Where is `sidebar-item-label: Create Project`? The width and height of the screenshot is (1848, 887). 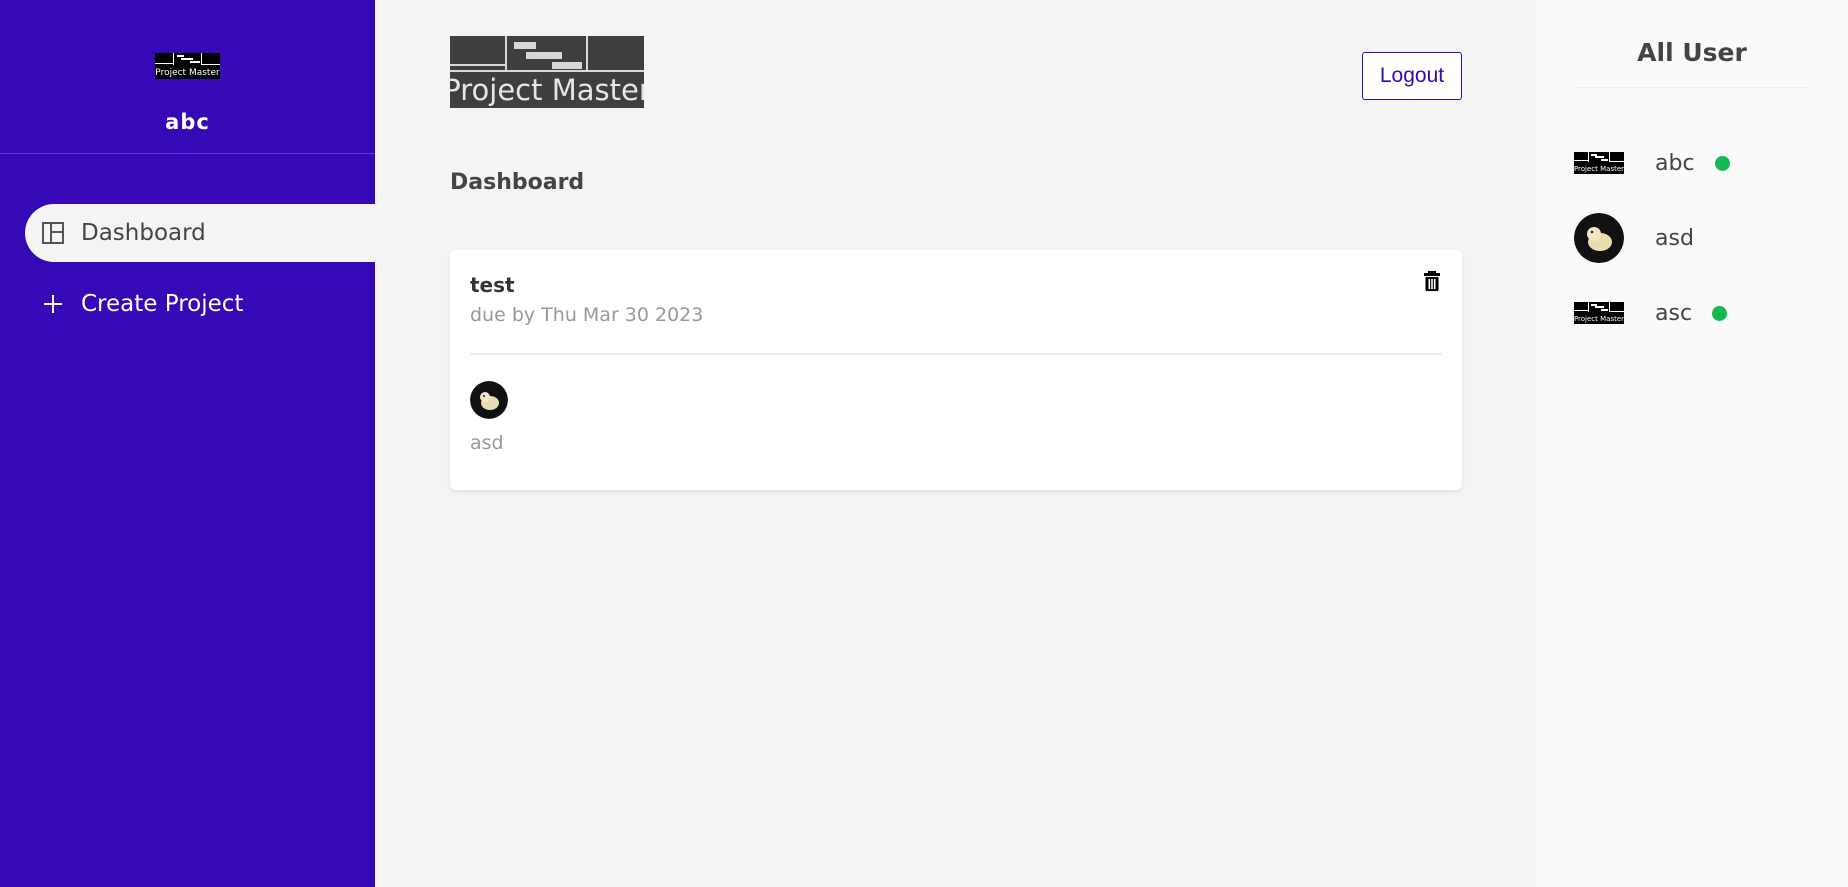
sidebar-item-label: Create Project is located at coordinates (162, 304).